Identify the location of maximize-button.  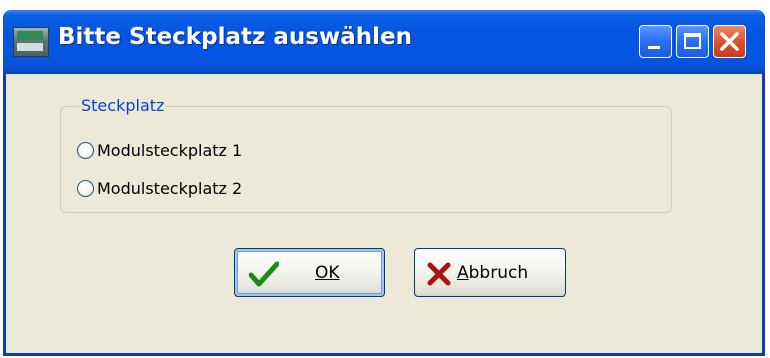
(692, 41).